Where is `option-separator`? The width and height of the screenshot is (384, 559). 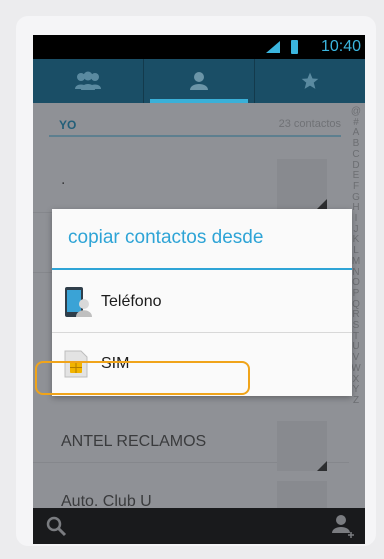
option-separator is located at coordinates (202, 332).